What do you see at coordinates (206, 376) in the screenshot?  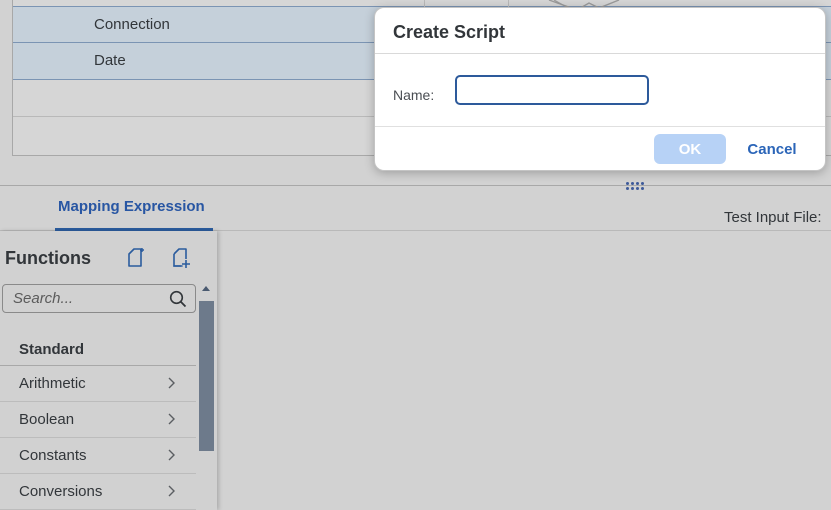 I see `scrollbar-thumb` at bounding box center [206, 376].